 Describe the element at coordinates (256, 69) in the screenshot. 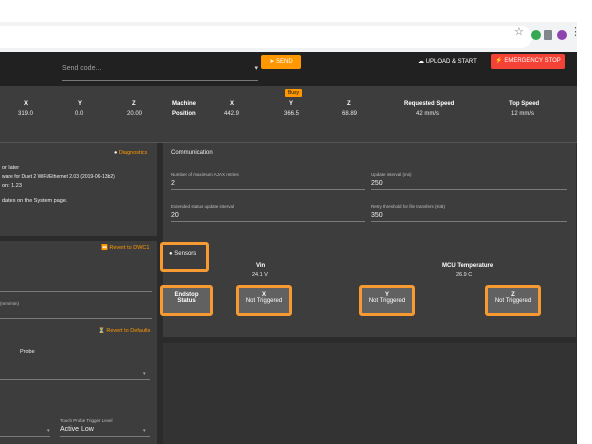

I see `caret-down-icon: ▾` at that location.